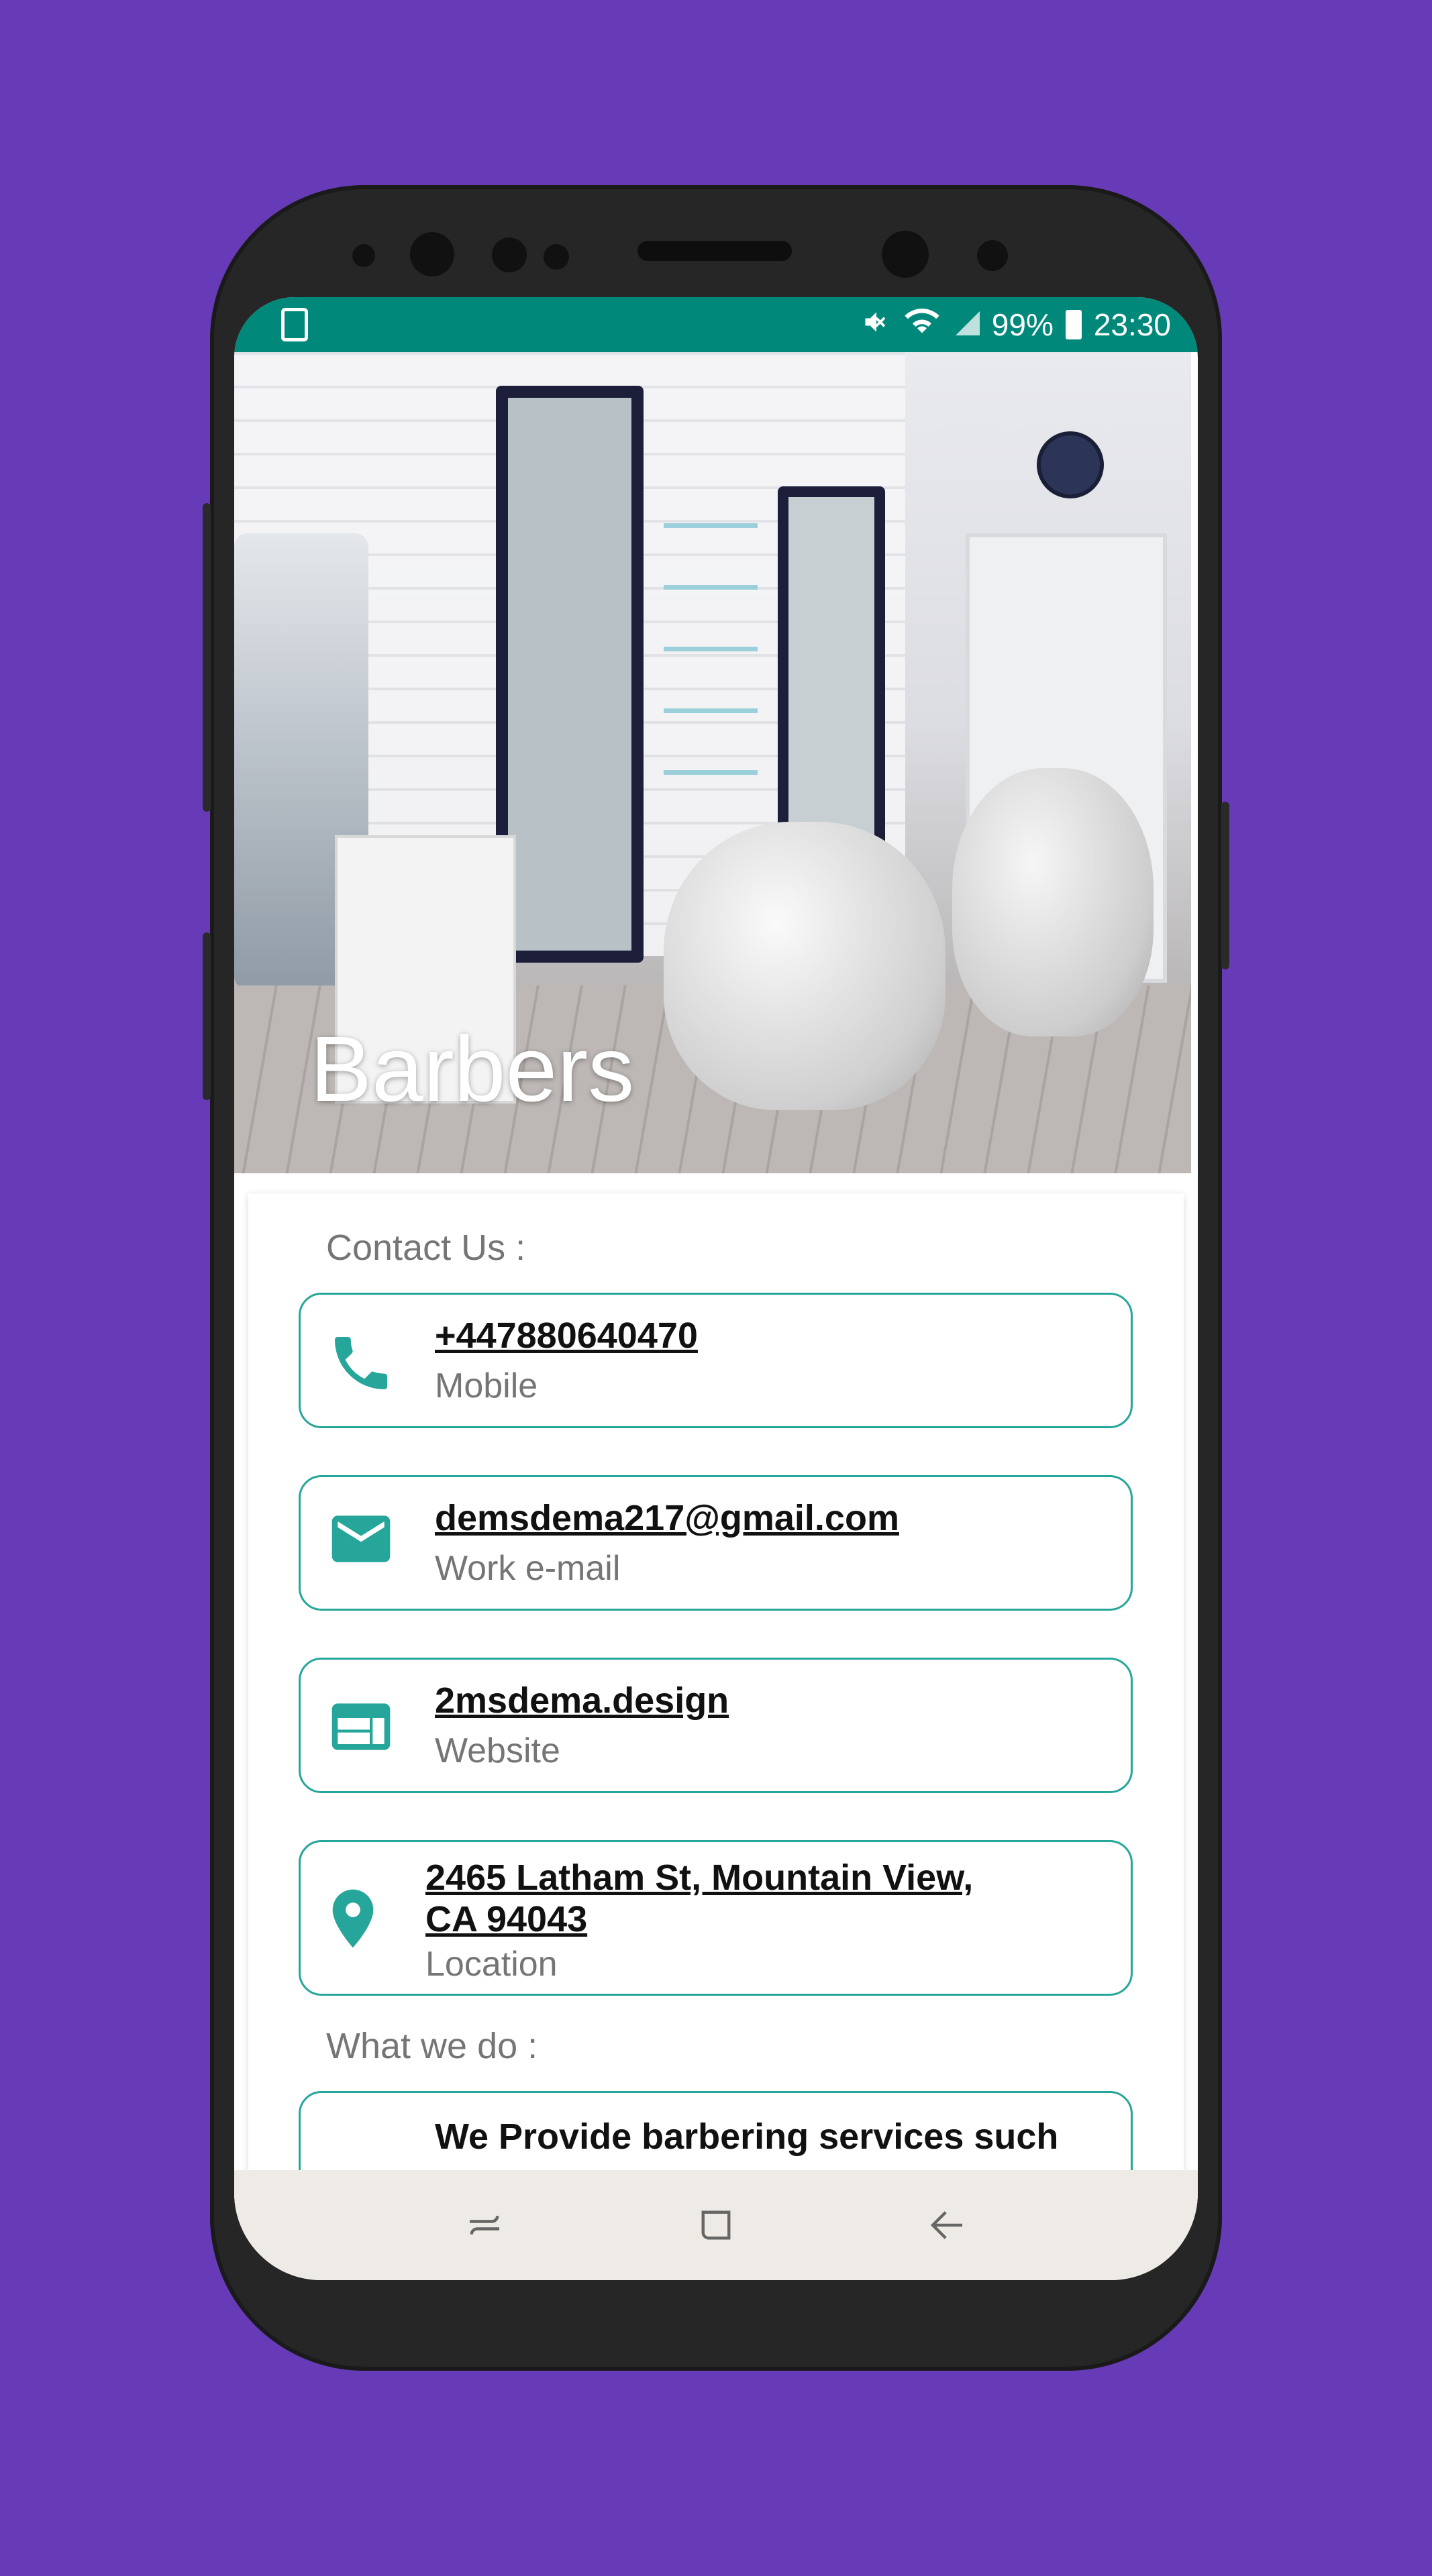 The height and width of the screenshot is (2576, 1432). What do you see at coordinates (566, 1335) in the screenshot?
I see `phone-number-link: +447880640470` at bounding box center [566, 1335].